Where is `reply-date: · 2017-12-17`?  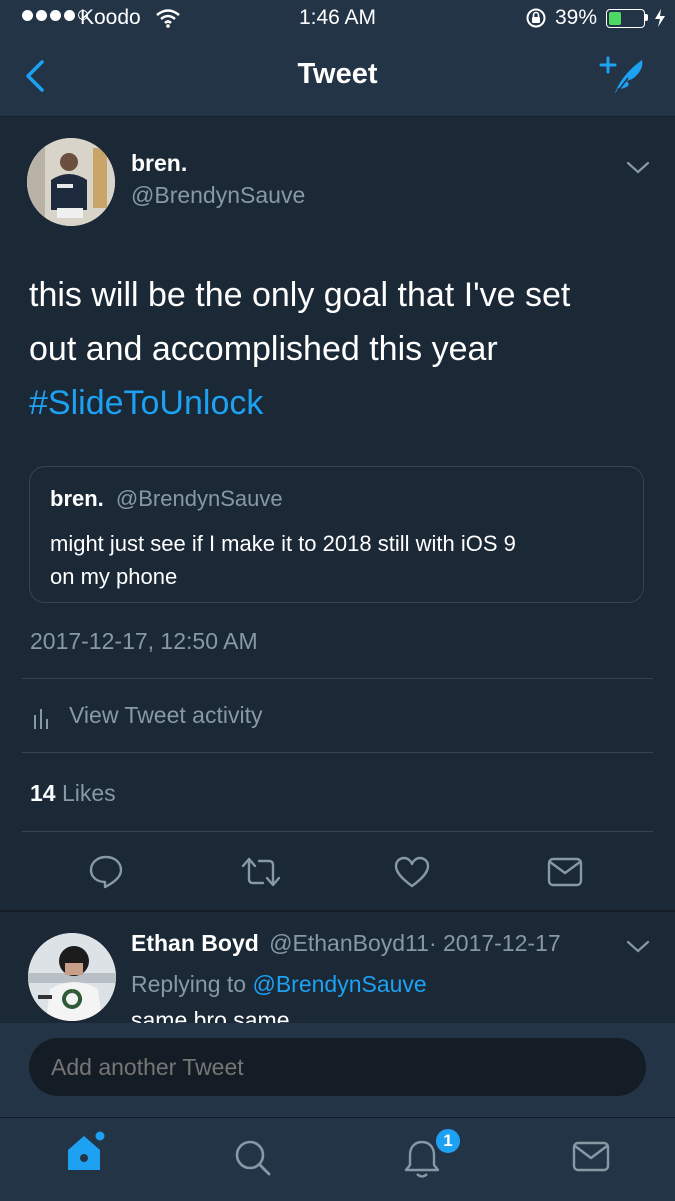 reply-date: · 2017-12-17 is located at coordinates (494, 943).